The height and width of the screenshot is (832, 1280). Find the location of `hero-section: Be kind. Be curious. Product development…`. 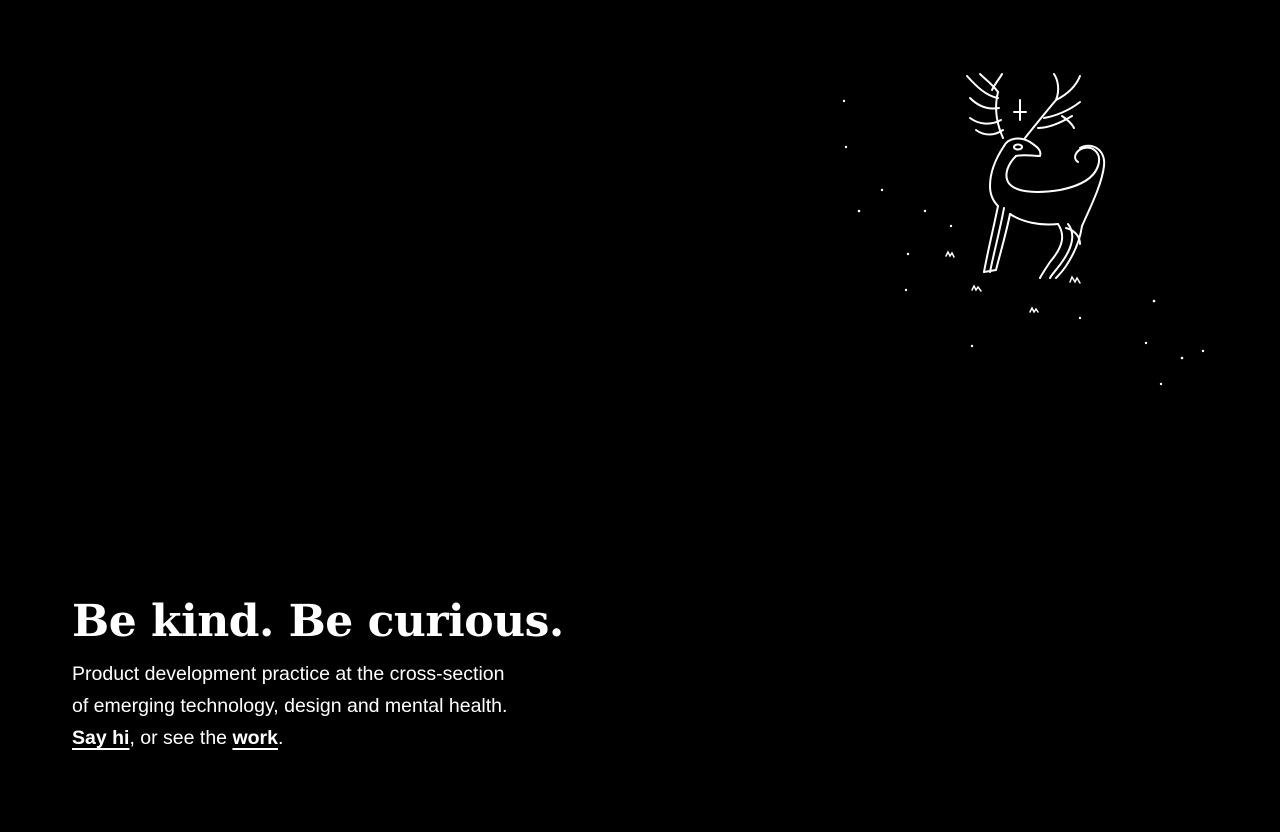

hero-section: Be kind. Be curious. Product development… is located at coordinates (332, 673).